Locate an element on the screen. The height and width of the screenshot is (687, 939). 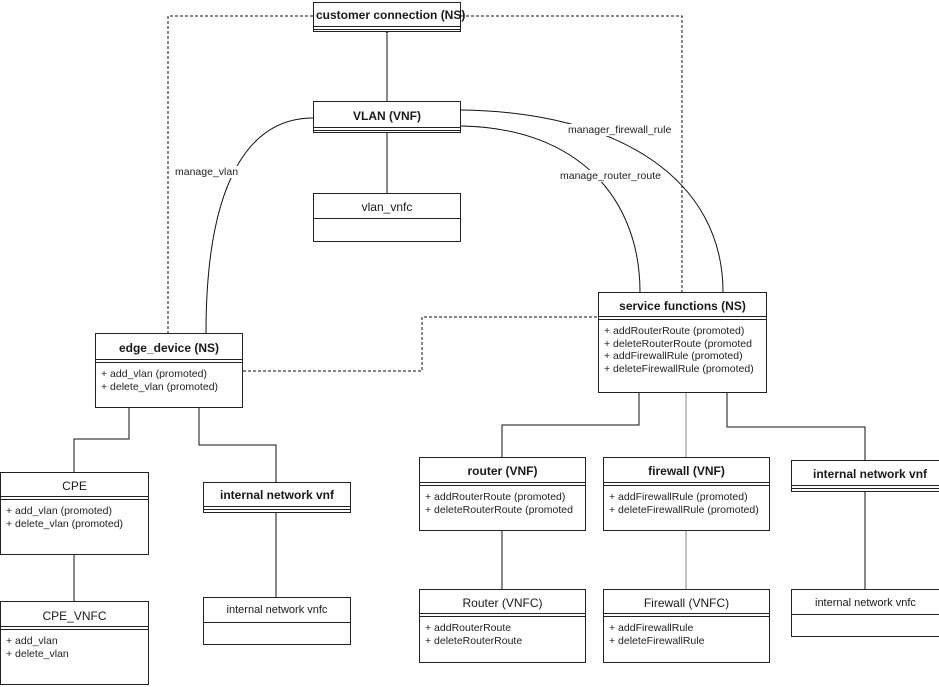
association-manage-router-route is located at coordinates (550, 209).